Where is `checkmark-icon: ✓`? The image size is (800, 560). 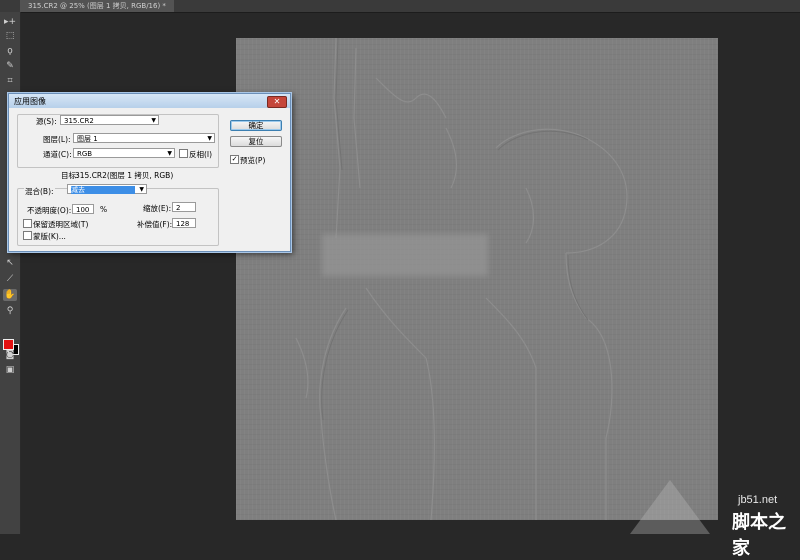 checkmark-icon: ✓ is located at coordinates (234, 159).